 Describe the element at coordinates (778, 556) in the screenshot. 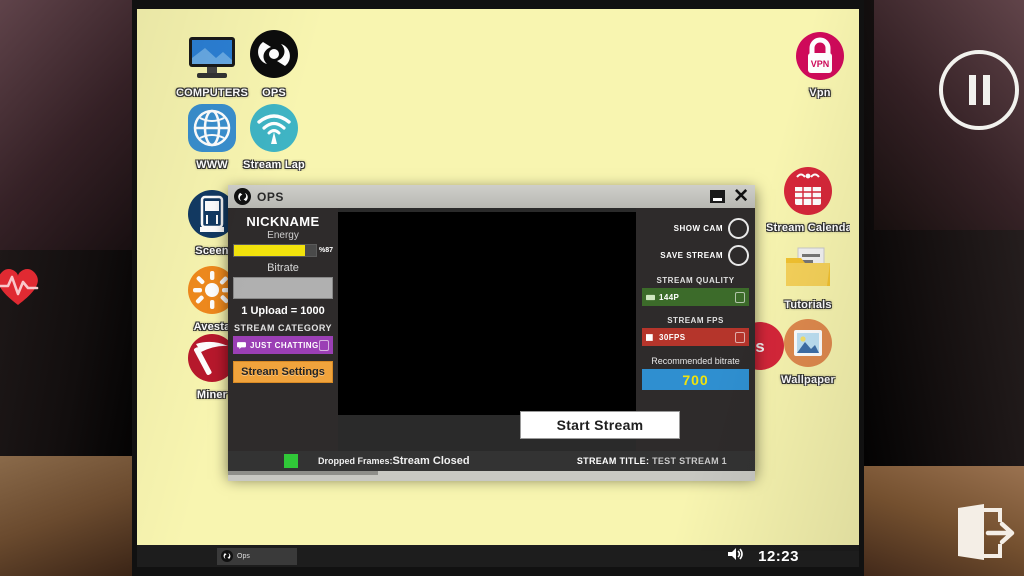

I see `taskbar-clock: 12:23` at that location.